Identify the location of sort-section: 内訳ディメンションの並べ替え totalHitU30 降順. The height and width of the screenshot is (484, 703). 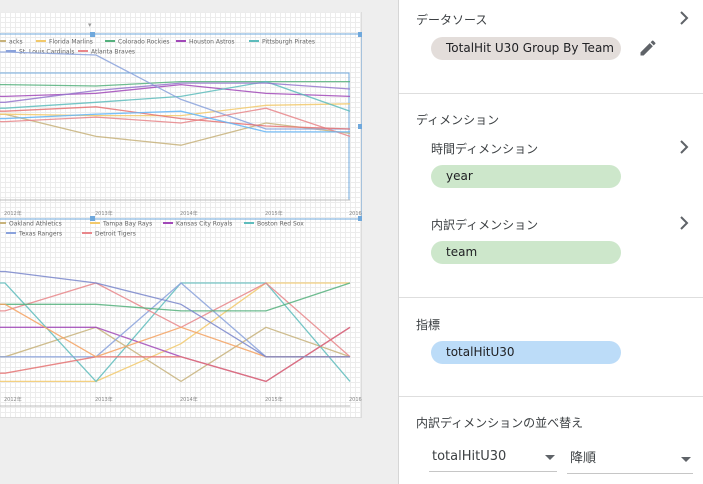
(551, 440).